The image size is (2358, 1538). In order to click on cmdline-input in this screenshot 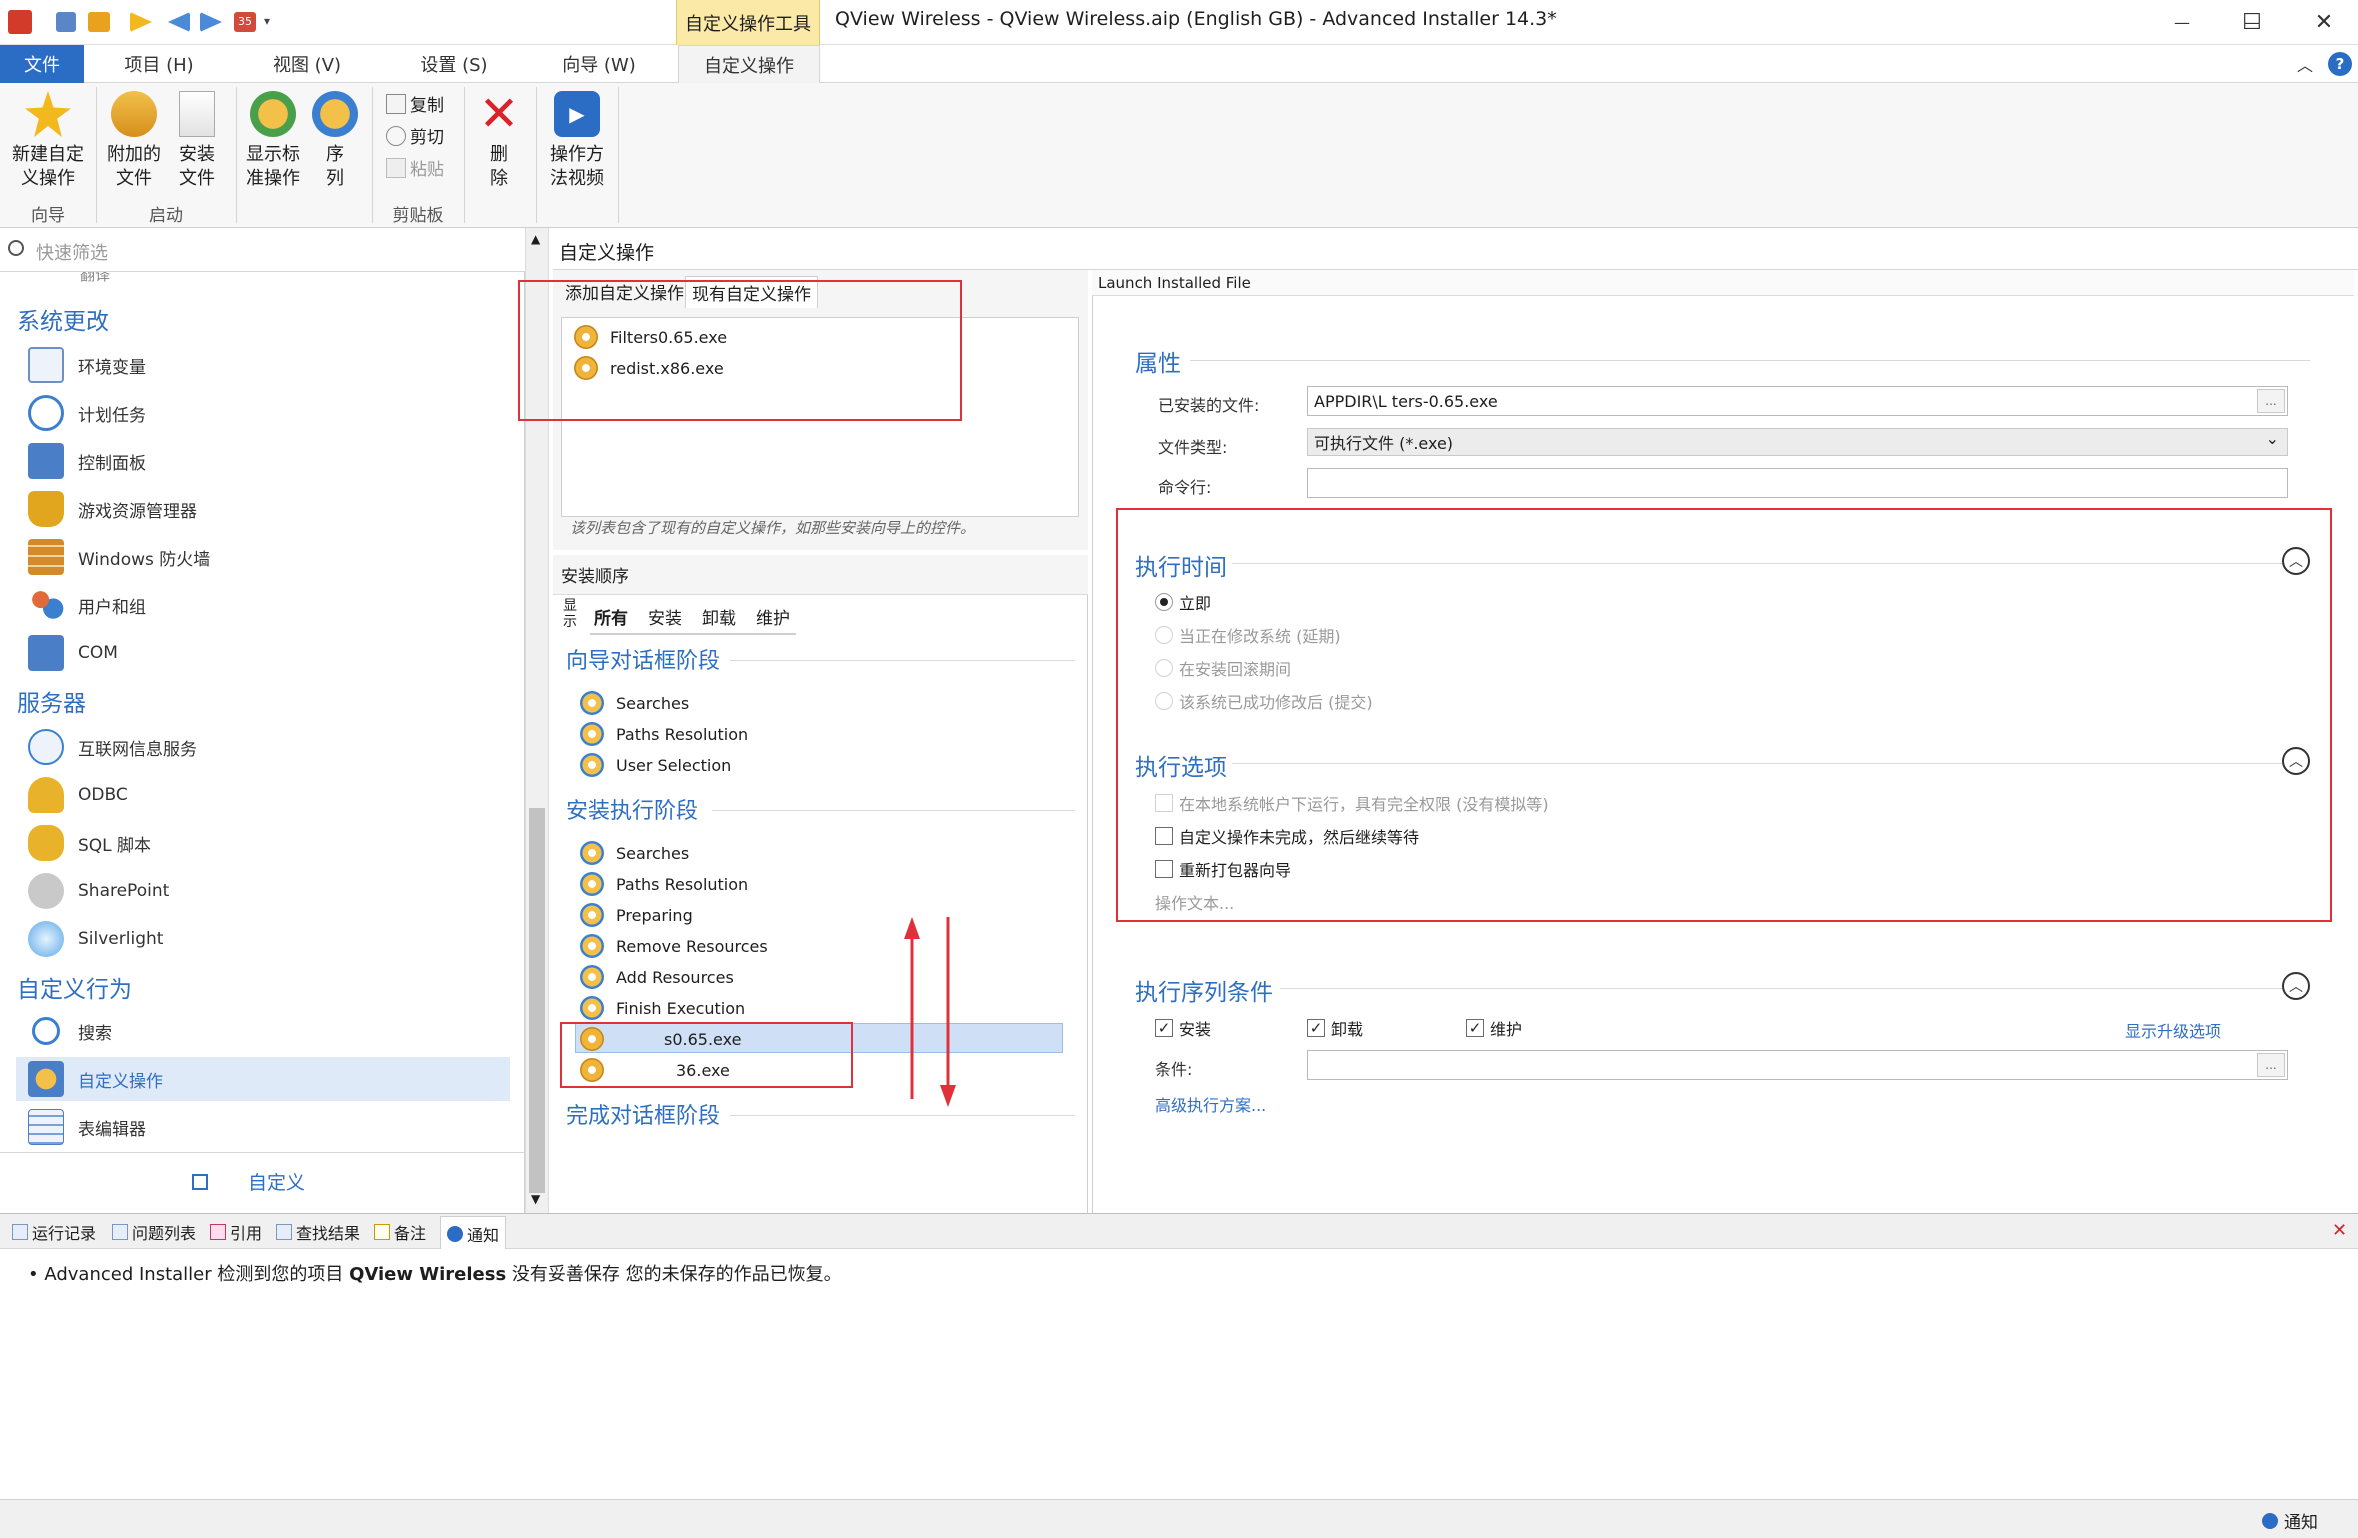, I will do `click(1797, 483)`.